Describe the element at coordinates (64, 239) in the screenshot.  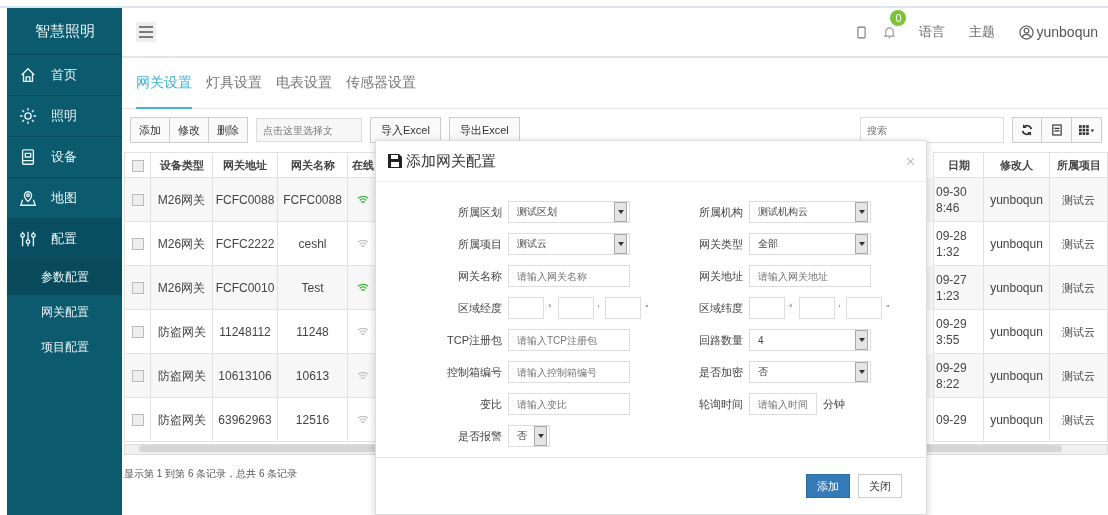
I see `nav-item: 配置` at that location.